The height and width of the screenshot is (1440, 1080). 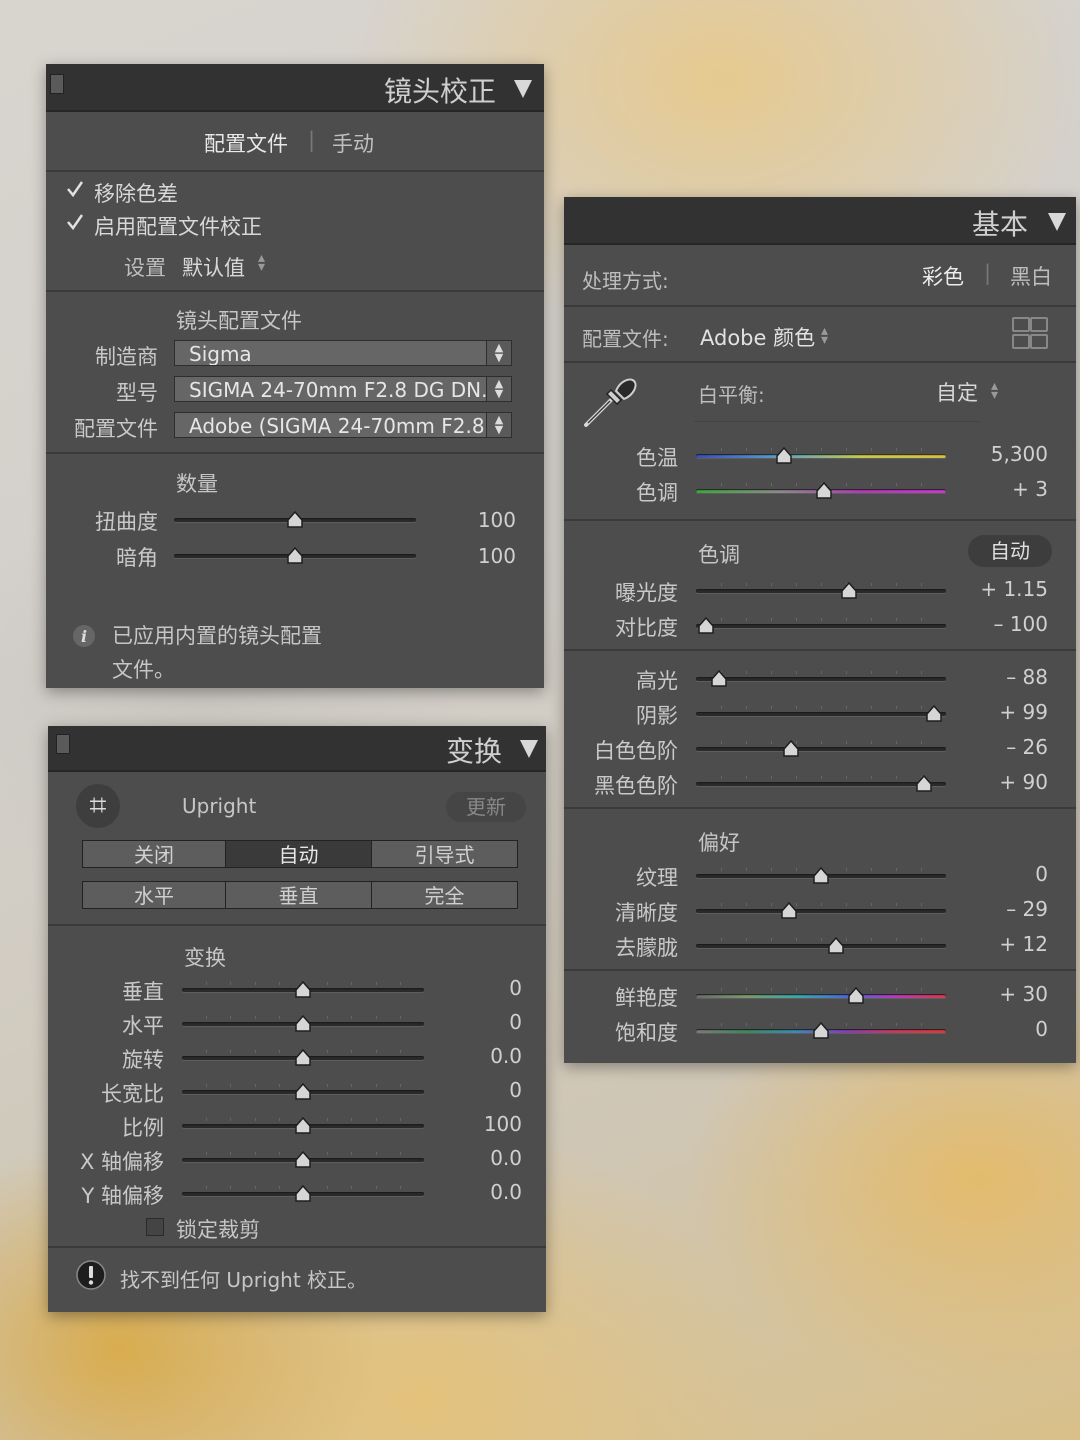 What do you see at coordinates (154, 854) in the screenshot?
I see `upright-off-button: 关闭` at bounding box center [154, 854].